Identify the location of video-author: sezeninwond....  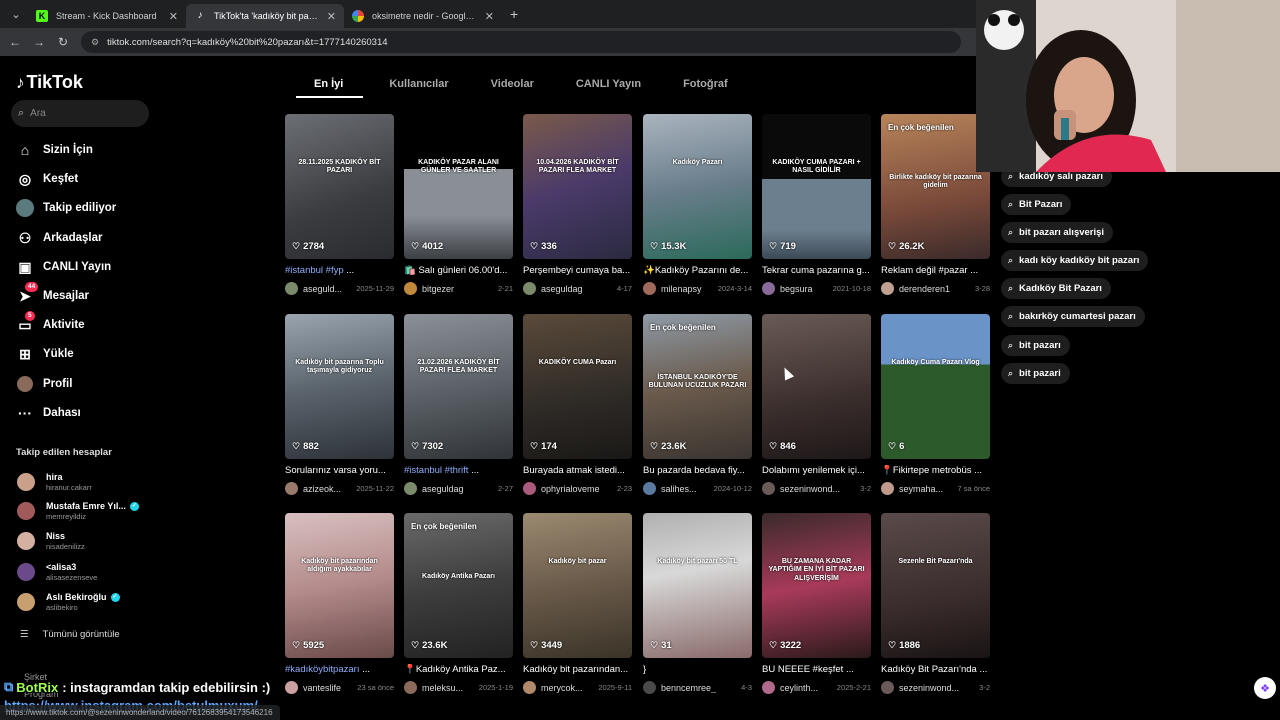
(929, 688).